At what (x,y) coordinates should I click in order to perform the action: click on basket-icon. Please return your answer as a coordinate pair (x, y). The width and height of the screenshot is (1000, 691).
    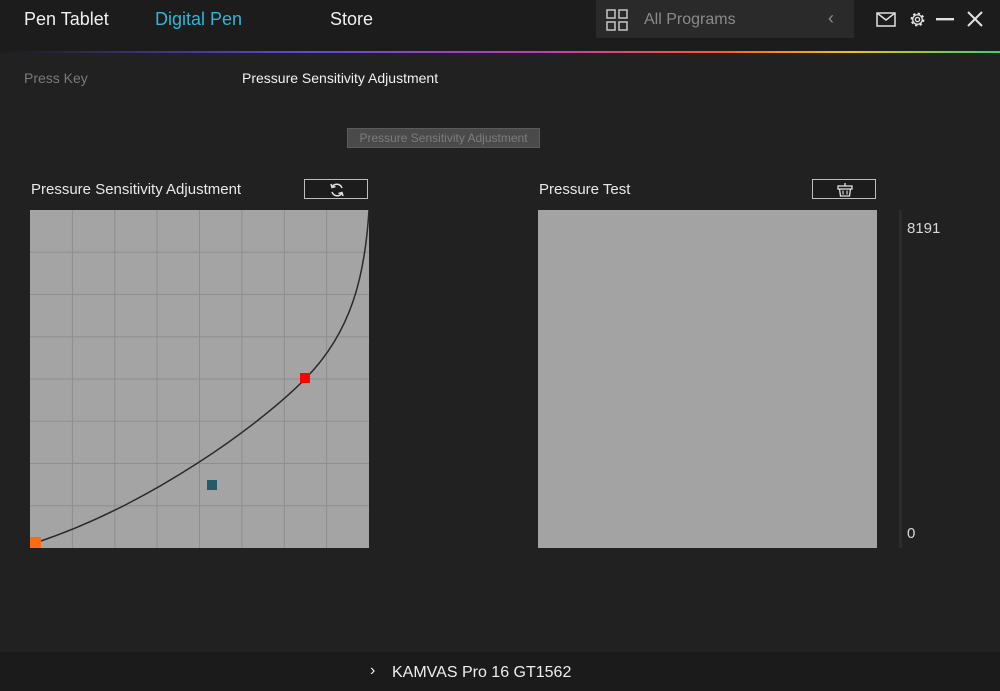
    Looking at the image, I should click on (845, 190).